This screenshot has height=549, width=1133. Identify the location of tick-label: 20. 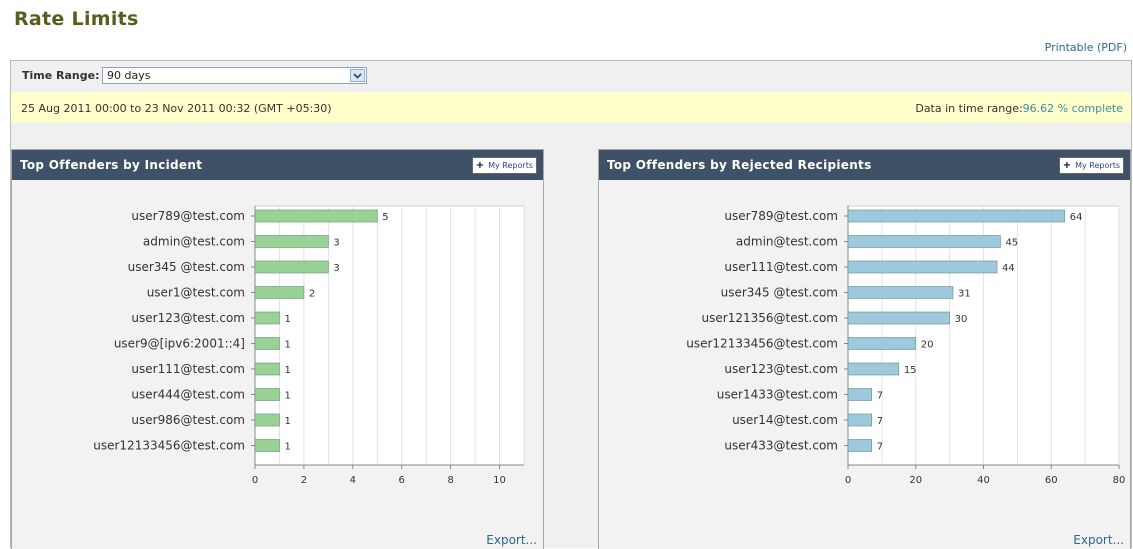
(915, 480).